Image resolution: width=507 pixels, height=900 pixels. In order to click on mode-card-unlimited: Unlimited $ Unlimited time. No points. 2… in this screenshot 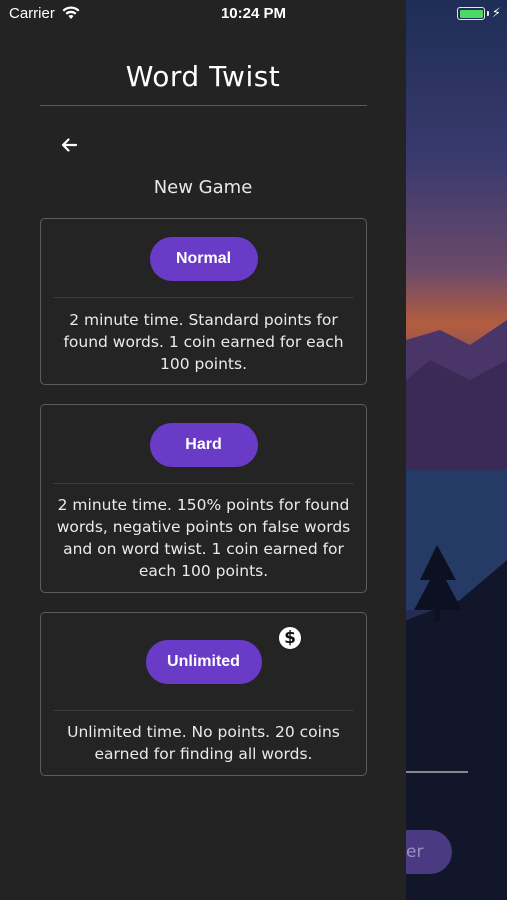, I will do `click(203, 694)`.